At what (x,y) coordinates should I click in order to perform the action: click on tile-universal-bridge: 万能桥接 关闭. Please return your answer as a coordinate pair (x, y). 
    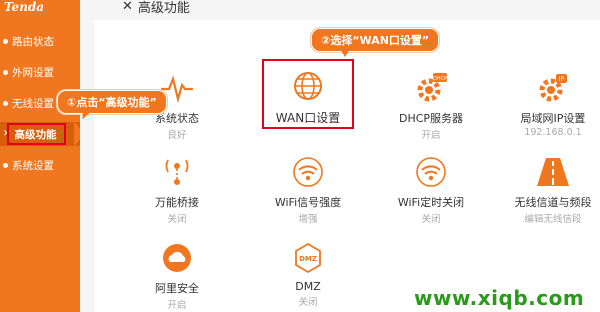
    Looking at the image, I should click on (177, 188).